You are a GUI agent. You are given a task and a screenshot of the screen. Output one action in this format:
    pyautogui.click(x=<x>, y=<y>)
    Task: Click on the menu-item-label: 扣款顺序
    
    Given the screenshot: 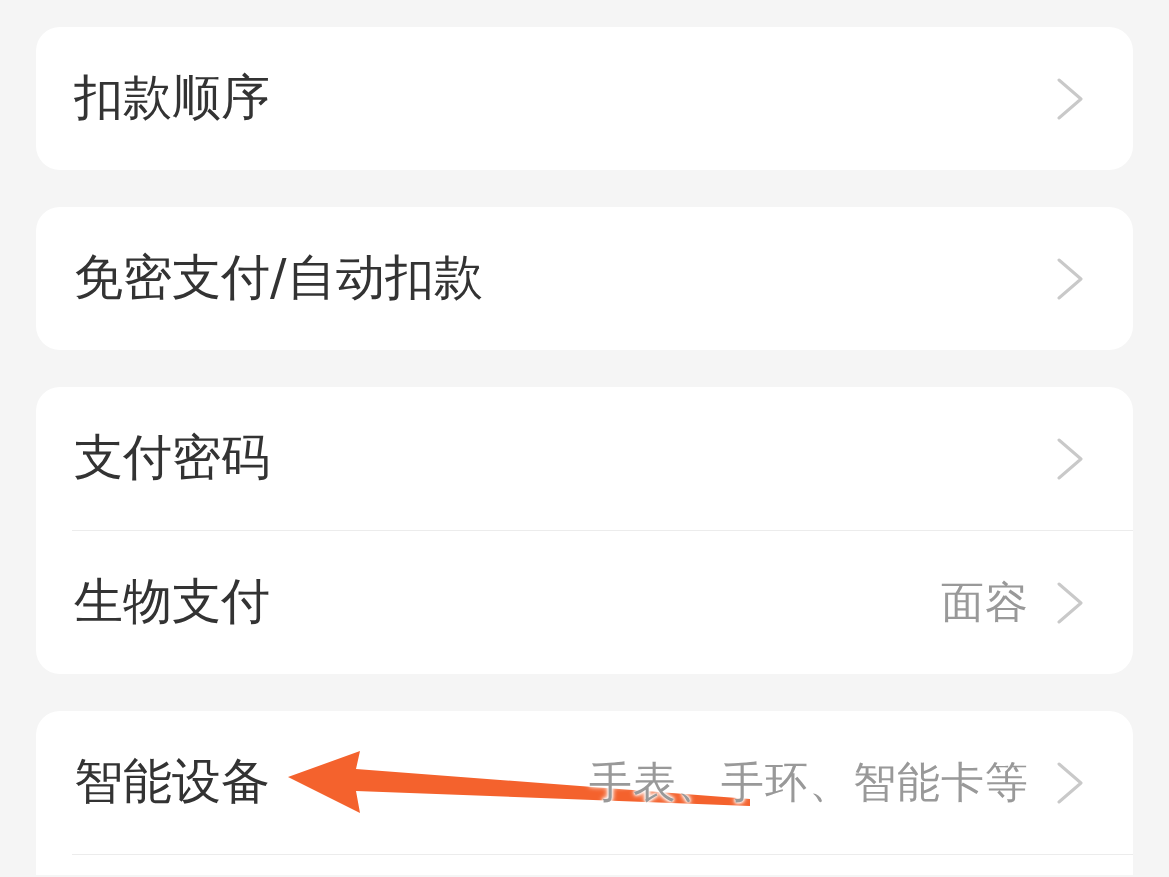 What is the action you would take?
    pyautogui.click(x=172, y=98)
    